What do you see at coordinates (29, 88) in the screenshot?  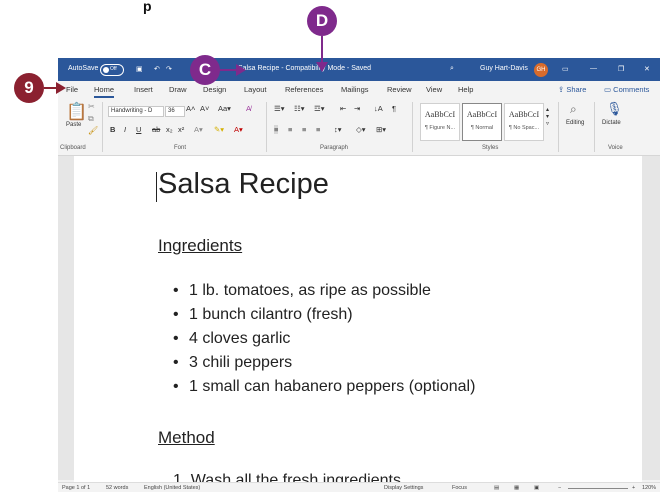 I see `callout-9: 9` at bounding box center [29, 88].